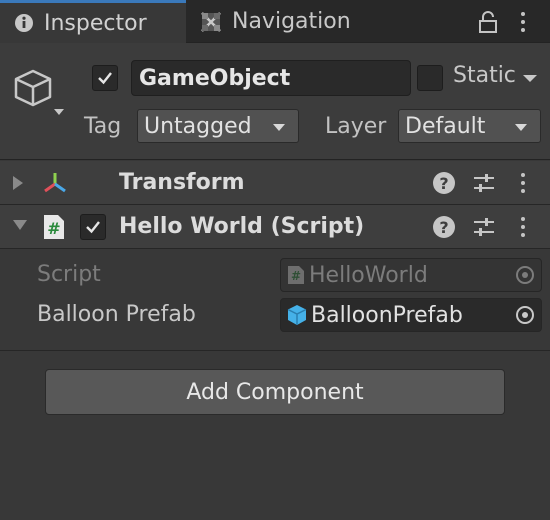 This screenshot has height=520, width=550. I want to click on balloon-prefab-value: BalloonPrefab, so click(387, 315).